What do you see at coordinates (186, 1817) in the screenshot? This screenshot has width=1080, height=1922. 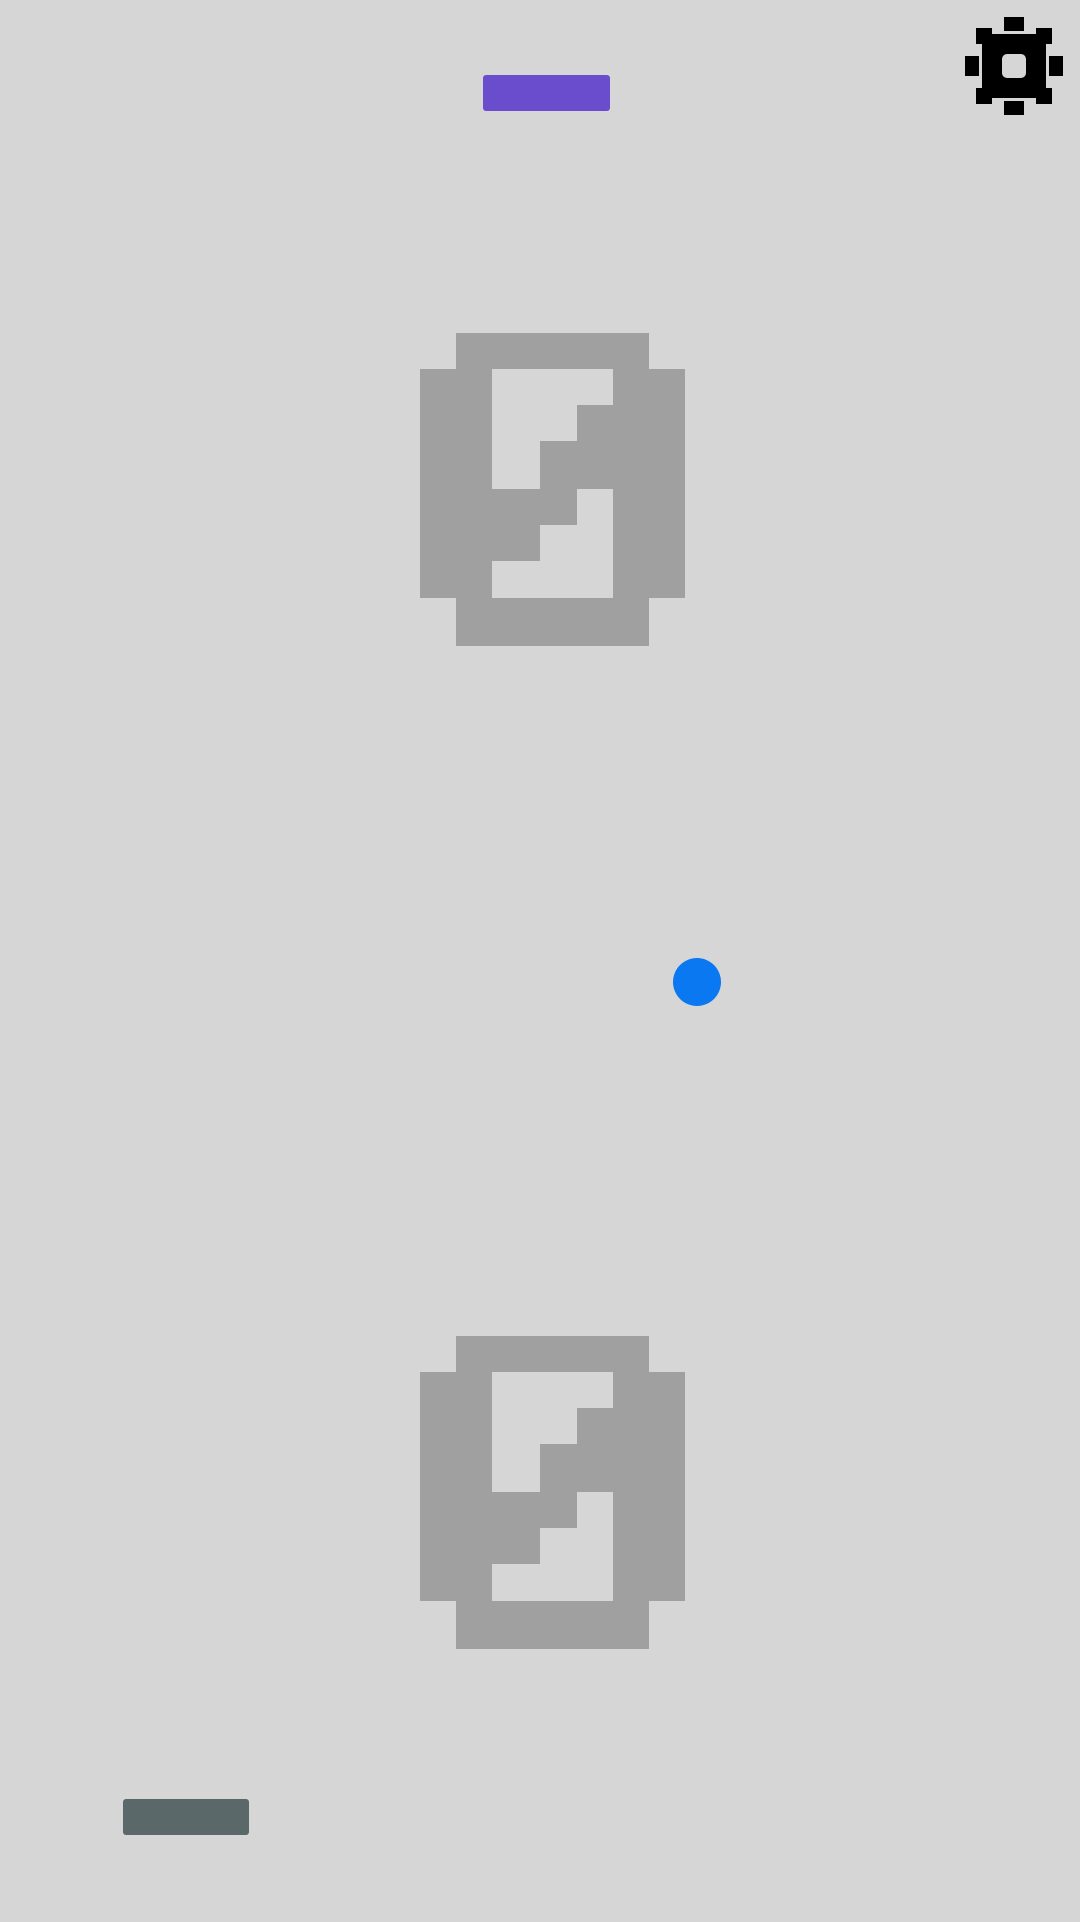 I see `player-paddle` at bounding box center [186, 1817].